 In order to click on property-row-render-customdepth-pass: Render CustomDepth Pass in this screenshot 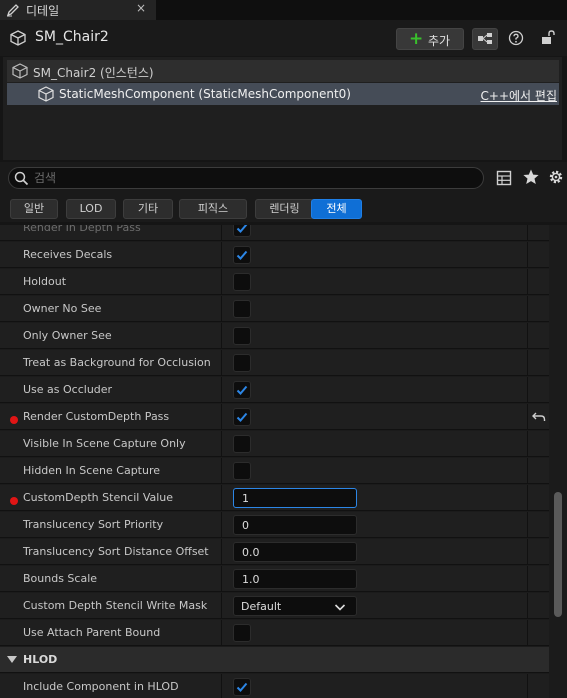, I will do `click(274, 417)`.